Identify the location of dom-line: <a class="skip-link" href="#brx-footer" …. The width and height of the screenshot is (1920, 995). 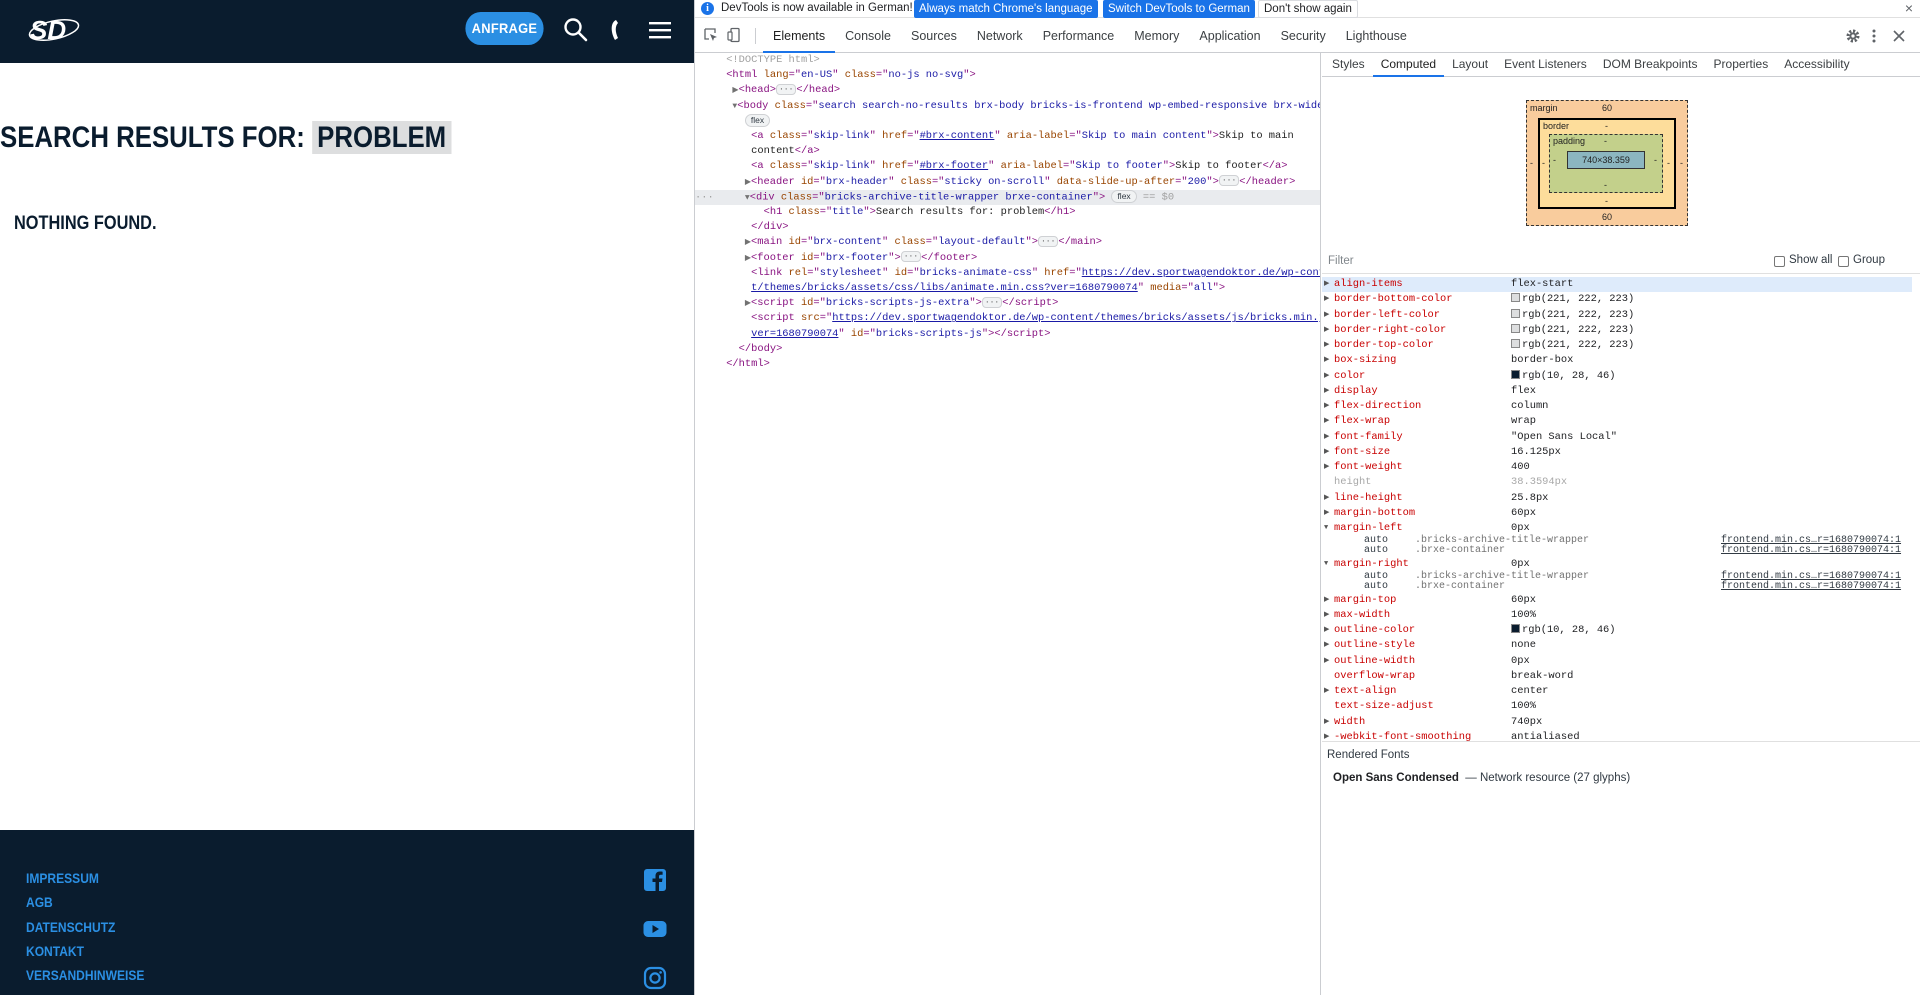
(1007, 166).